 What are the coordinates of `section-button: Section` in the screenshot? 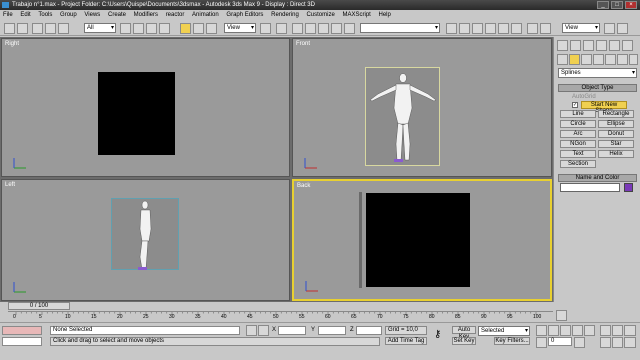 It's located at (578, 164).